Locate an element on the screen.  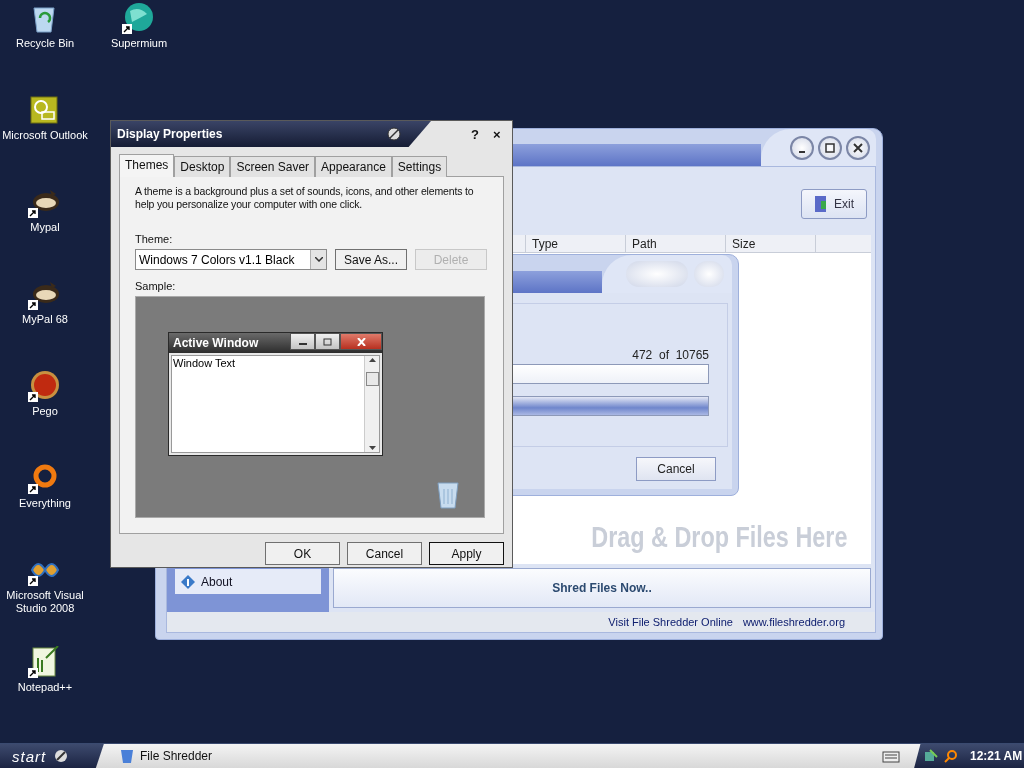
tab: Themes is located at coordinates (147, 165).